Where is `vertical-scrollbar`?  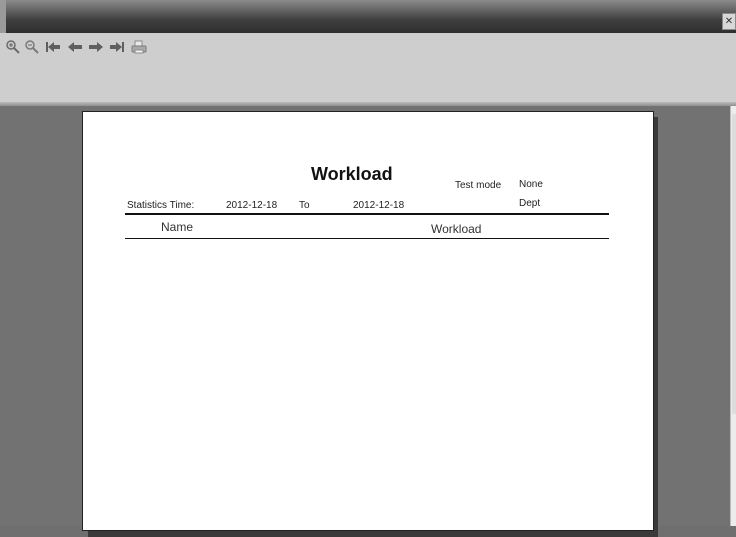
vertical-scrollbar is located at coordinates (733, 316).